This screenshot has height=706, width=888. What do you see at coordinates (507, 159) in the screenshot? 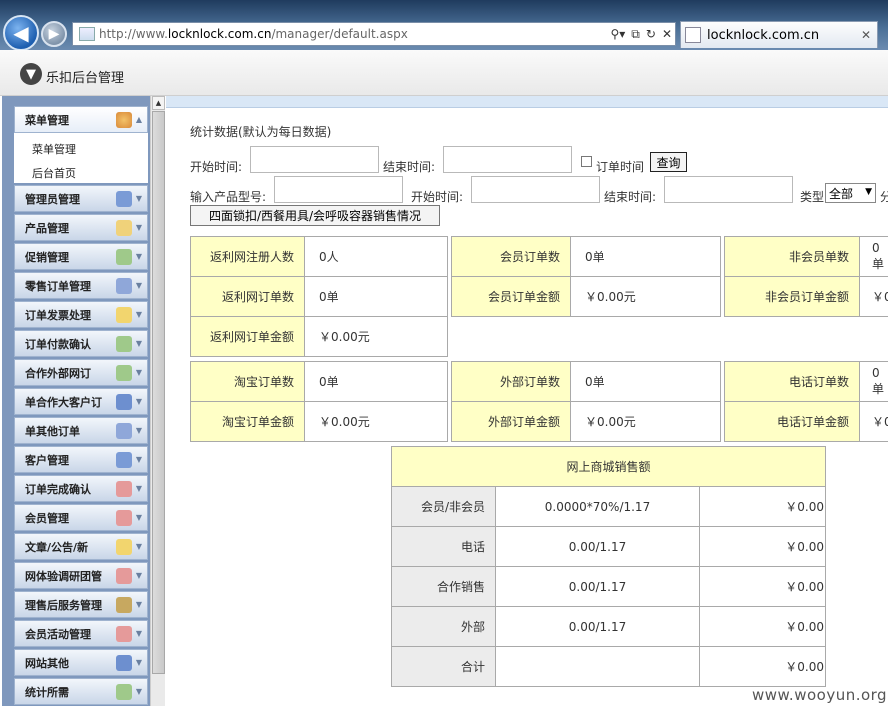
I see `end-time-input` at bounding box center [507, 159].